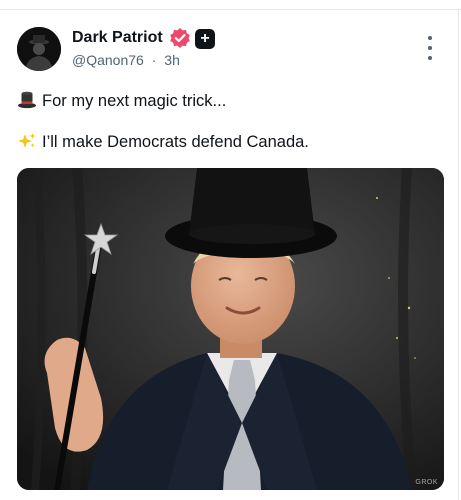 The image size is (461, 500). I want to click on author-avatar, so click(39, 49).